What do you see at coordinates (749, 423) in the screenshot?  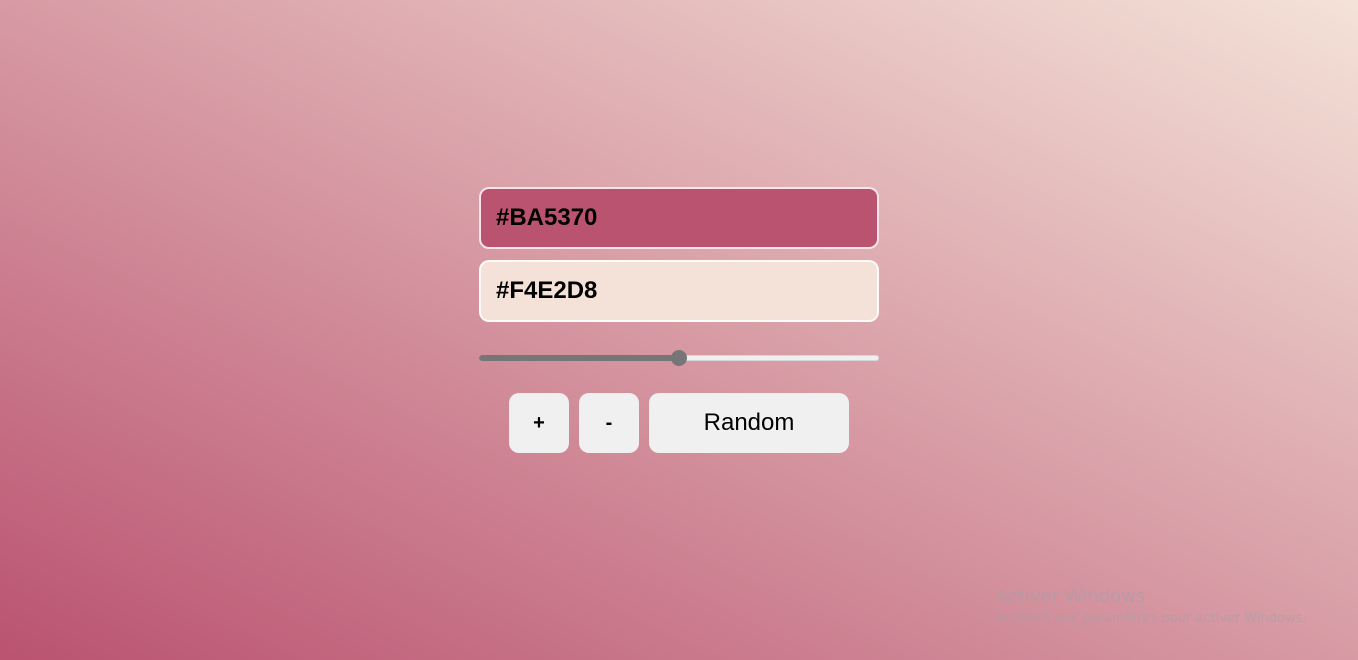 I see `random-button: Random` at bounding box center [749, 423].